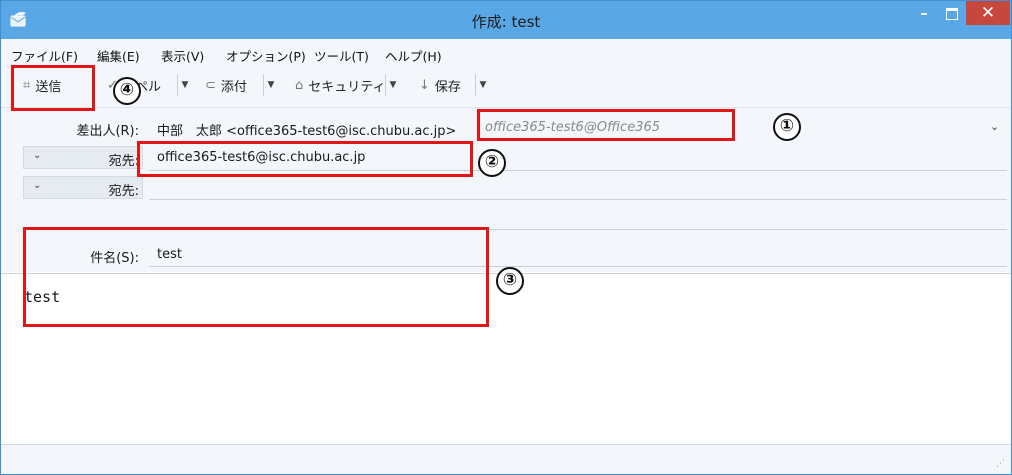  What do you see at coordinates (413, 55) in the screenshot?
I see `menu-help: ヘルプ(H)` at bounding box center [413, 55].